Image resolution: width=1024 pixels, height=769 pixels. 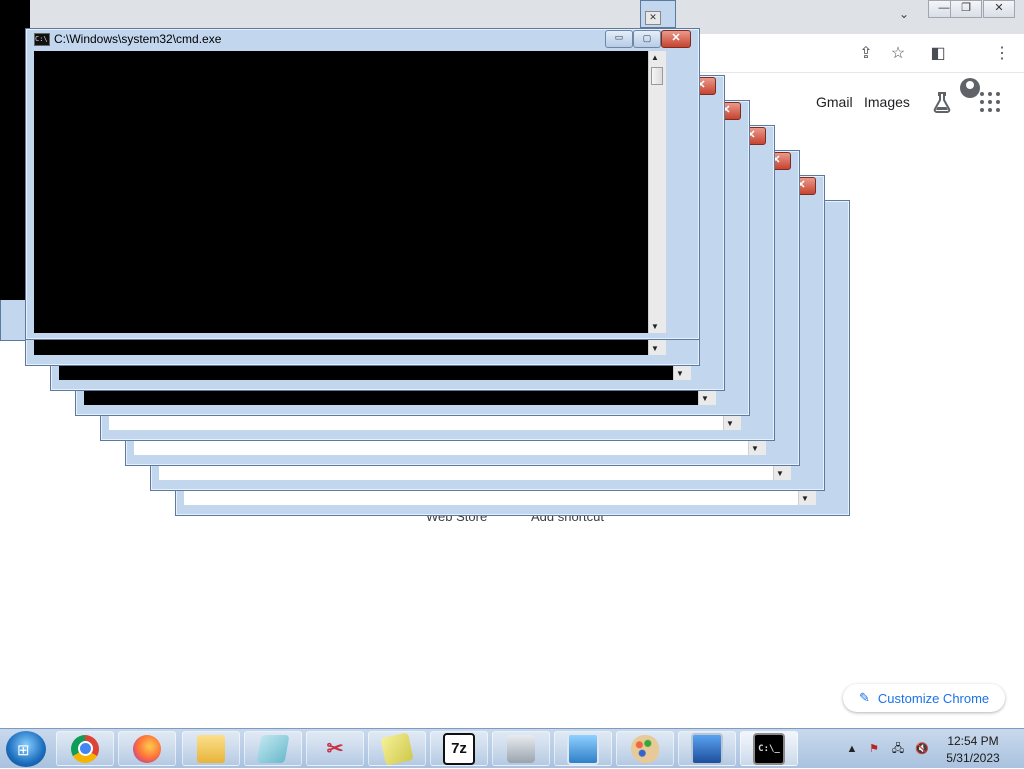 I want to click on notepad-icon, so click(x=273, y=748).